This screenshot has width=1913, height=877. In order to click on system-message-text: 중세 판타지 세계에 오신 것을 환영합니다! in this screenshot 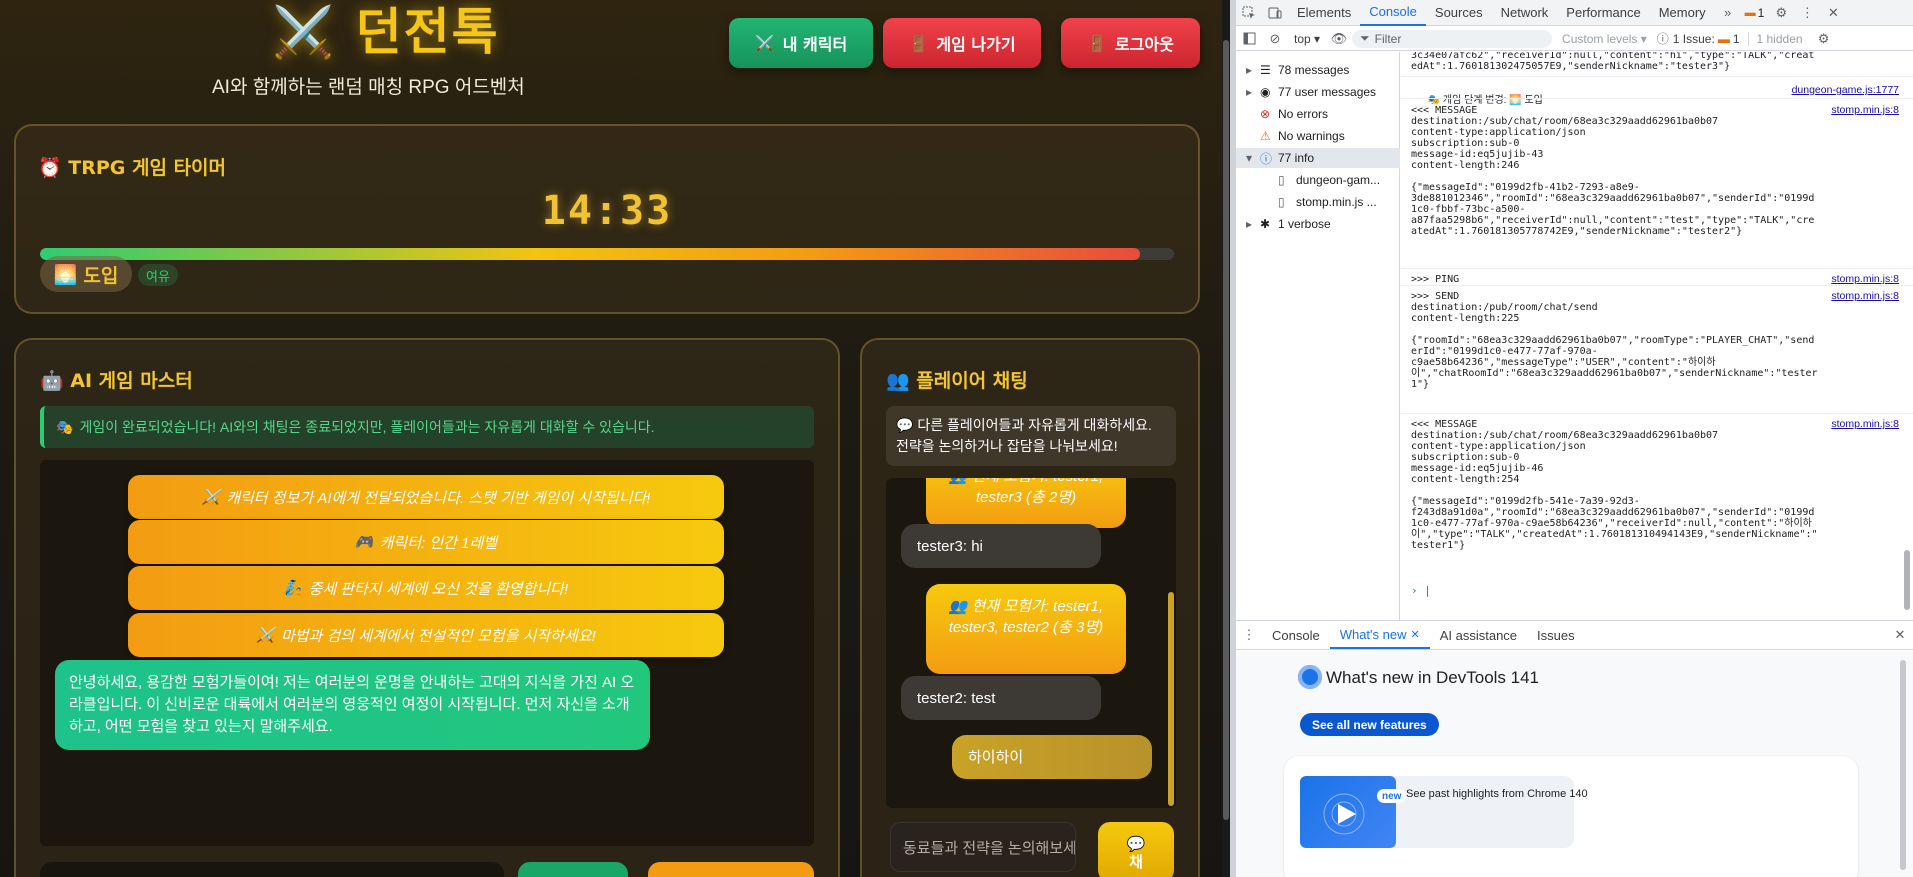, I will do `click(438, 589)`.